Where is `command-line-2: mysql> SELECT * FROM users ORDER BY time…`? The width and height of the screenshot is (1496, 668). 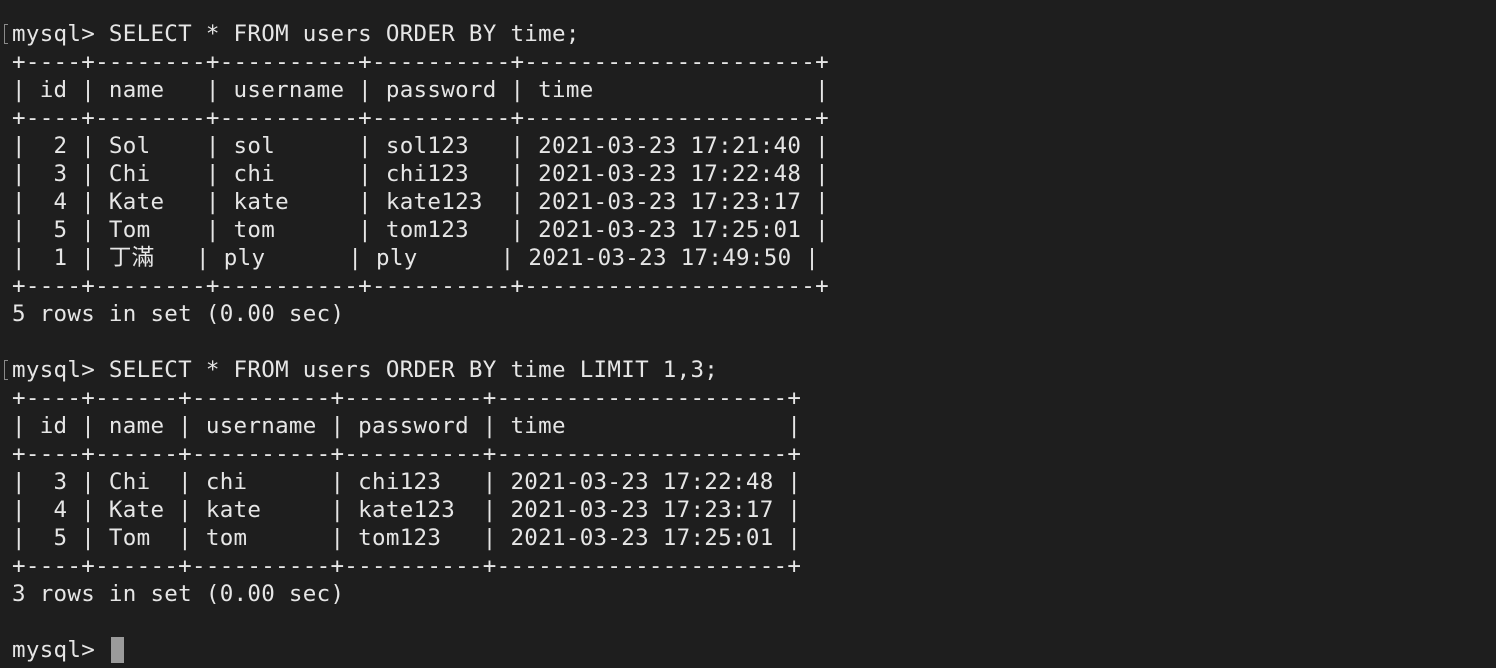
command-line-2: mysql> SELECT * FROM users ORDER BY time… is located at coordinates (365, 370).